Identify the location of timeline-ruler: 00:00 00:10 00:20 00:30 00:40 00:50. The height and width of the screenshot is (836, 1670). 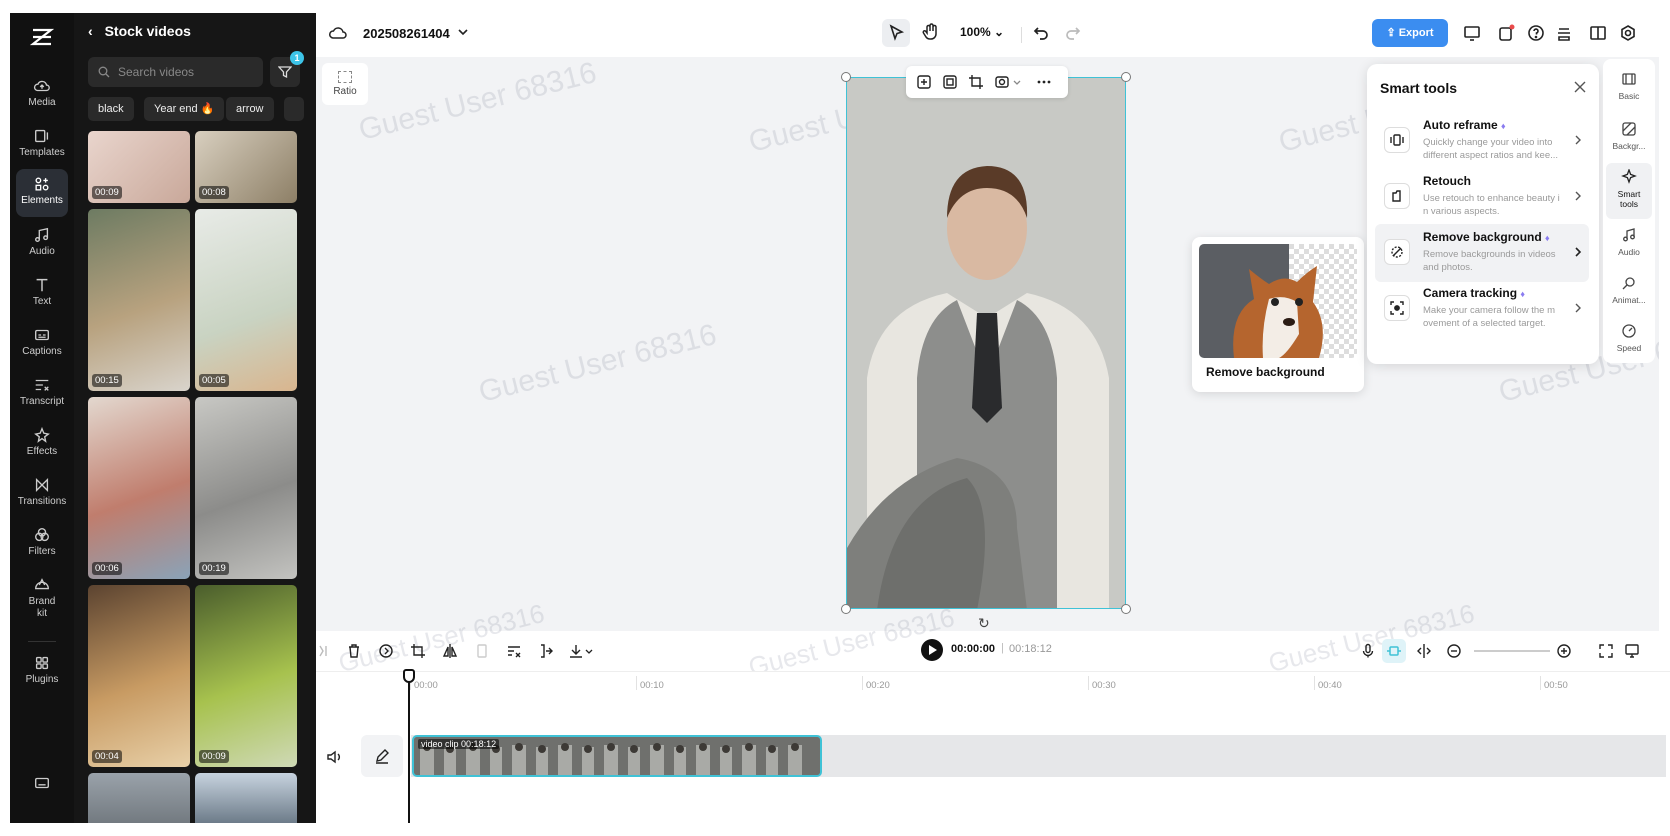
(993, 682).